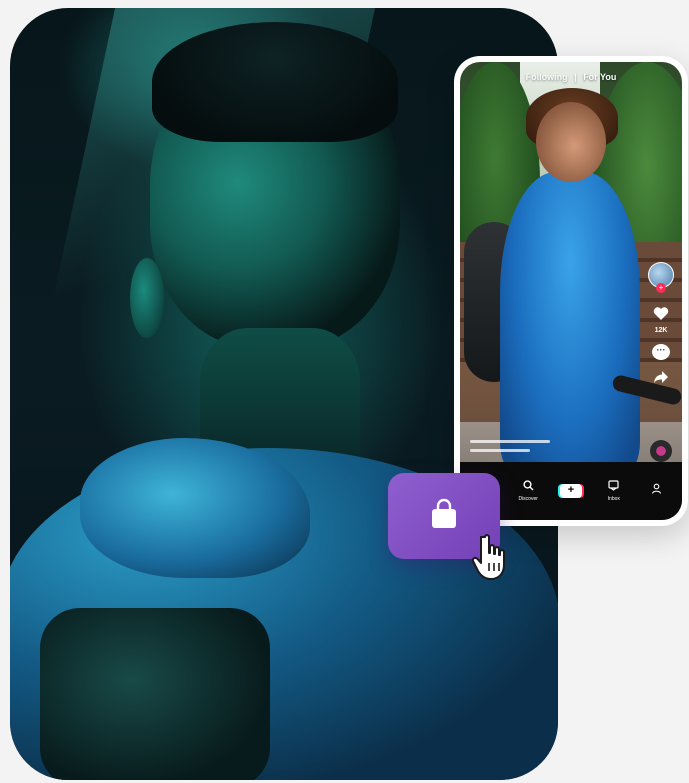 The height and width of the screenshot is (783, 689). What do you see at coordinates (661, 352) in the screenshot?
I see `comment-icon: ···` at bounding box center [661, 352].